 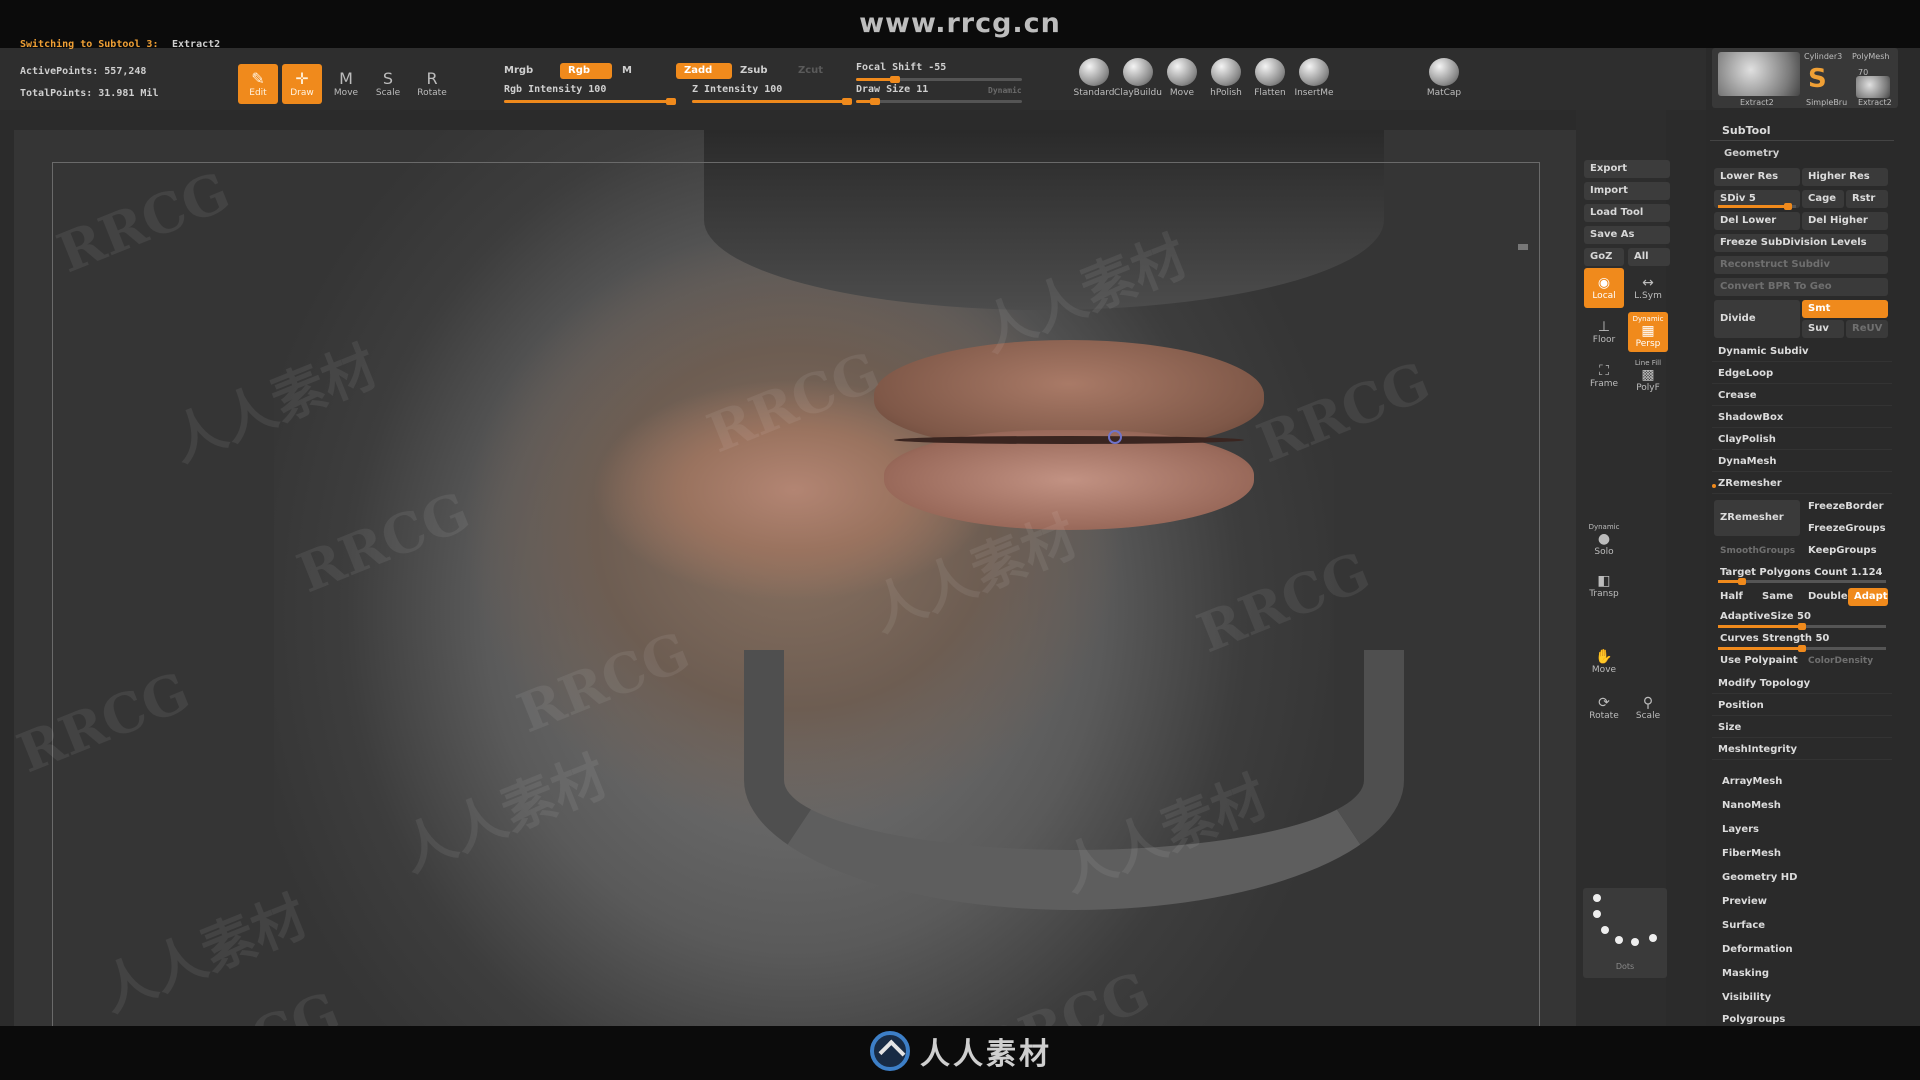 I want to click on brush-claybuildup: ClayBuildu, so click(x=1138, y=78).